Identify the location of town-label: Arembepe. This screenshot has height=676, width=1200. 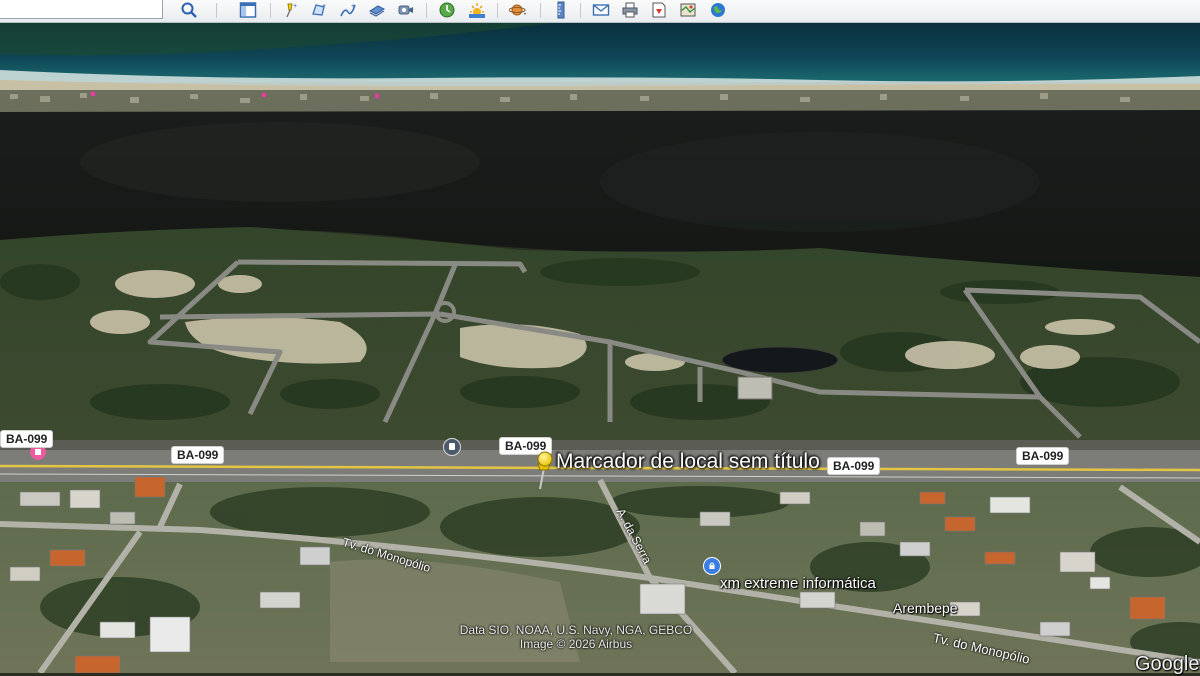
(925, 608).